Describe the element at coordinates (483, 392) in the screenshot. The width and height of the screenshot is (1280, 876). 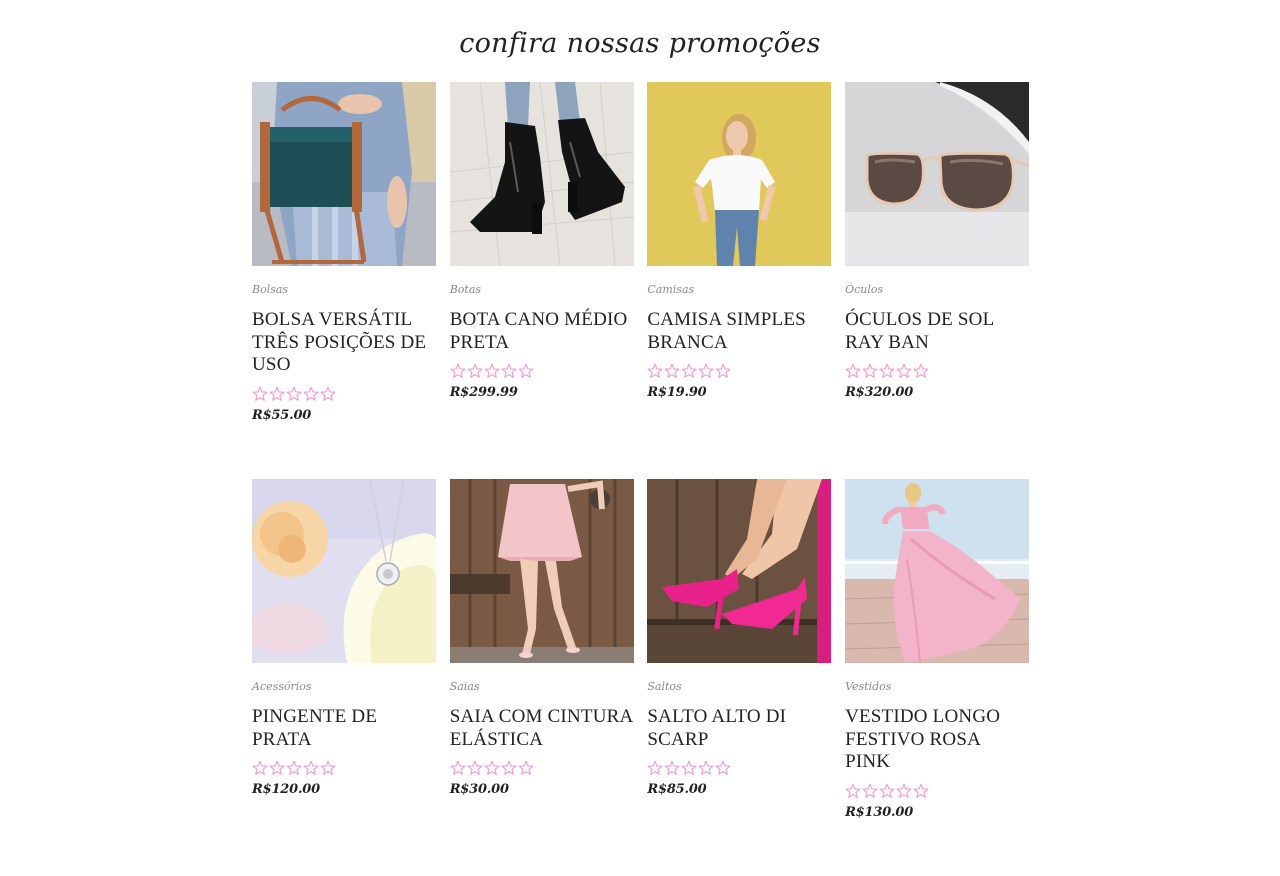
I see `product-price: R$299.99` at that location.